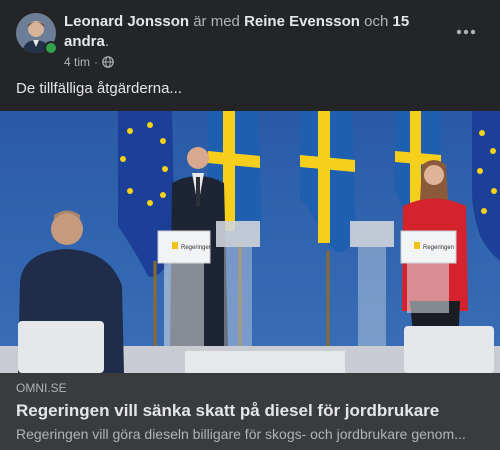 This screenshot has width=500, height=450. What do you see at coordinates (376, 21) in the screenshot?
I see `and-text: och` at bounding box center [376, 21].